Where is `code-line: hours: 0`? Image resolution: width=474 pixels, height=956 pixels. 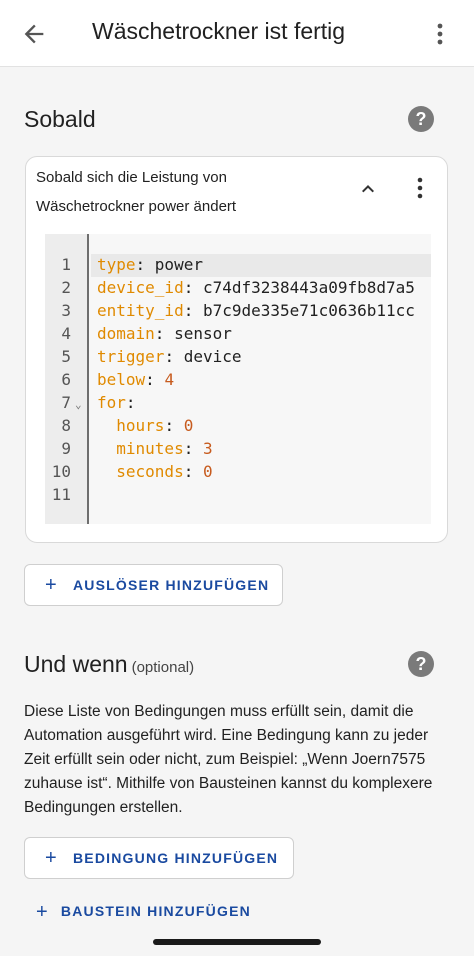
code-line: hours: 0 is located at coordinates (155, 425).